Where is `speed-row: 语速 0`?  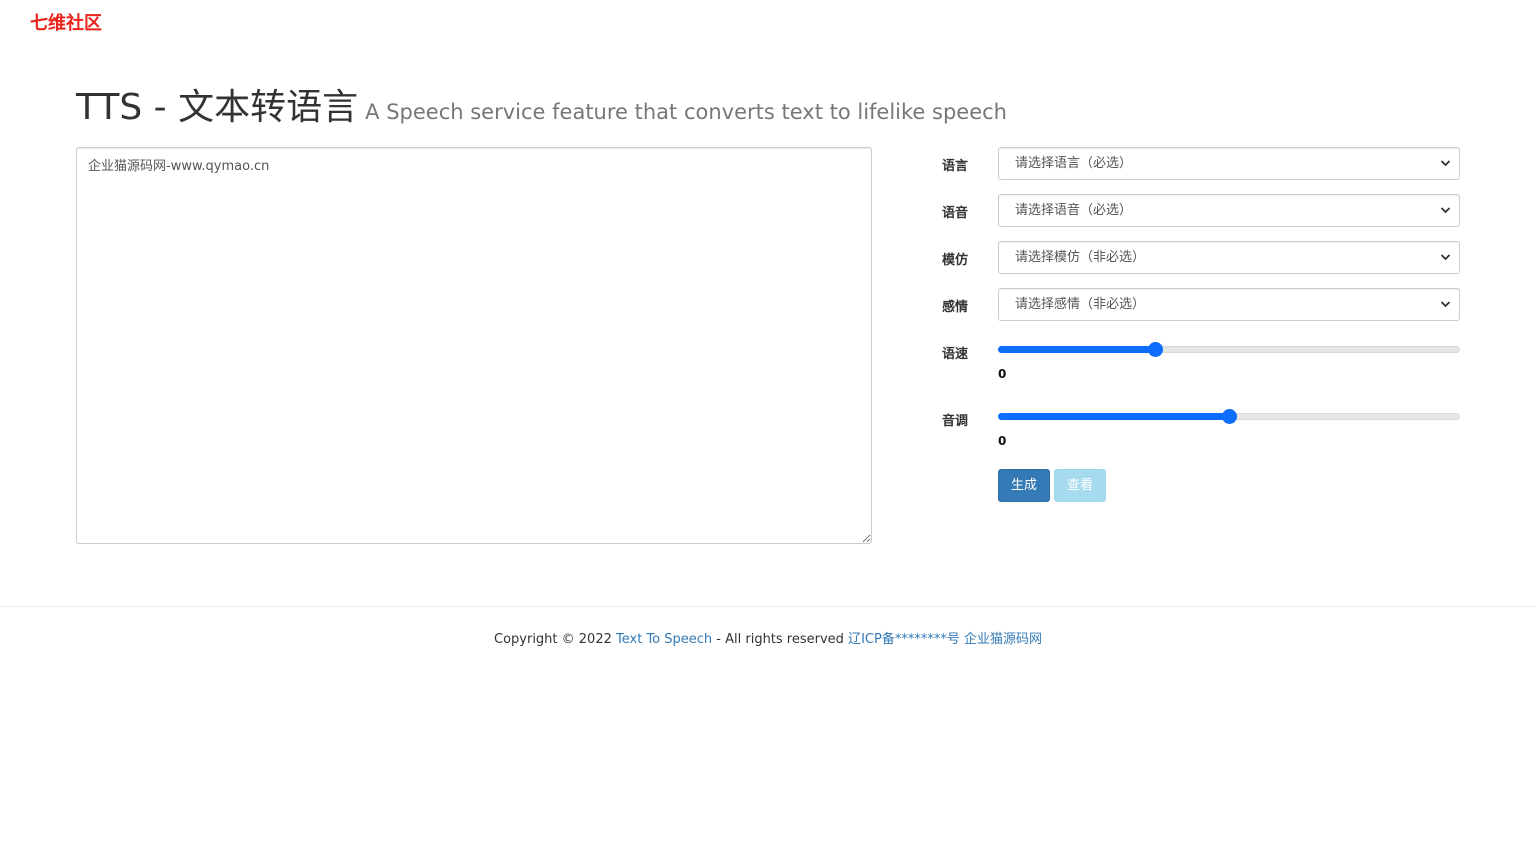 speed-row: 语速 0 is located at coordinates (1201, 362).